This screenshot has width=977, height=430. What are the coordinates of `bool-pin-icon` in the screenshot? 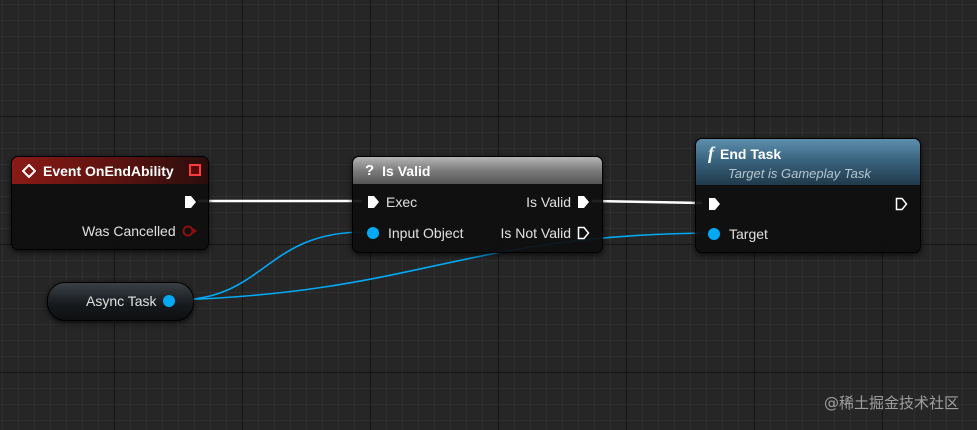 It's located at (190, 231).